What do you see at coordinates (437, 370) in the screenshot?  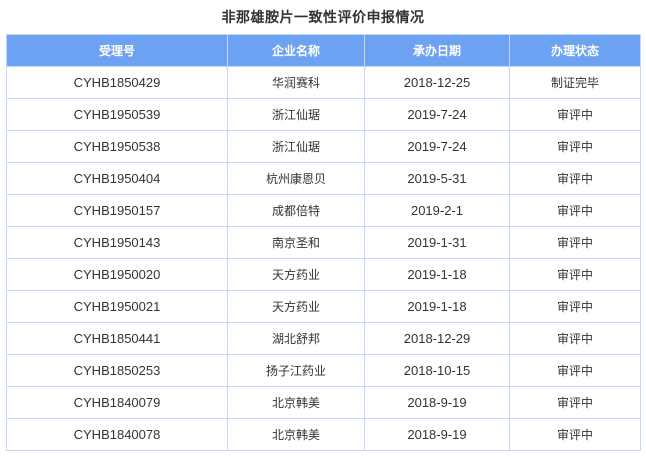 I see `date-cell: 2018-10-15` at bounding box center [437, 370].